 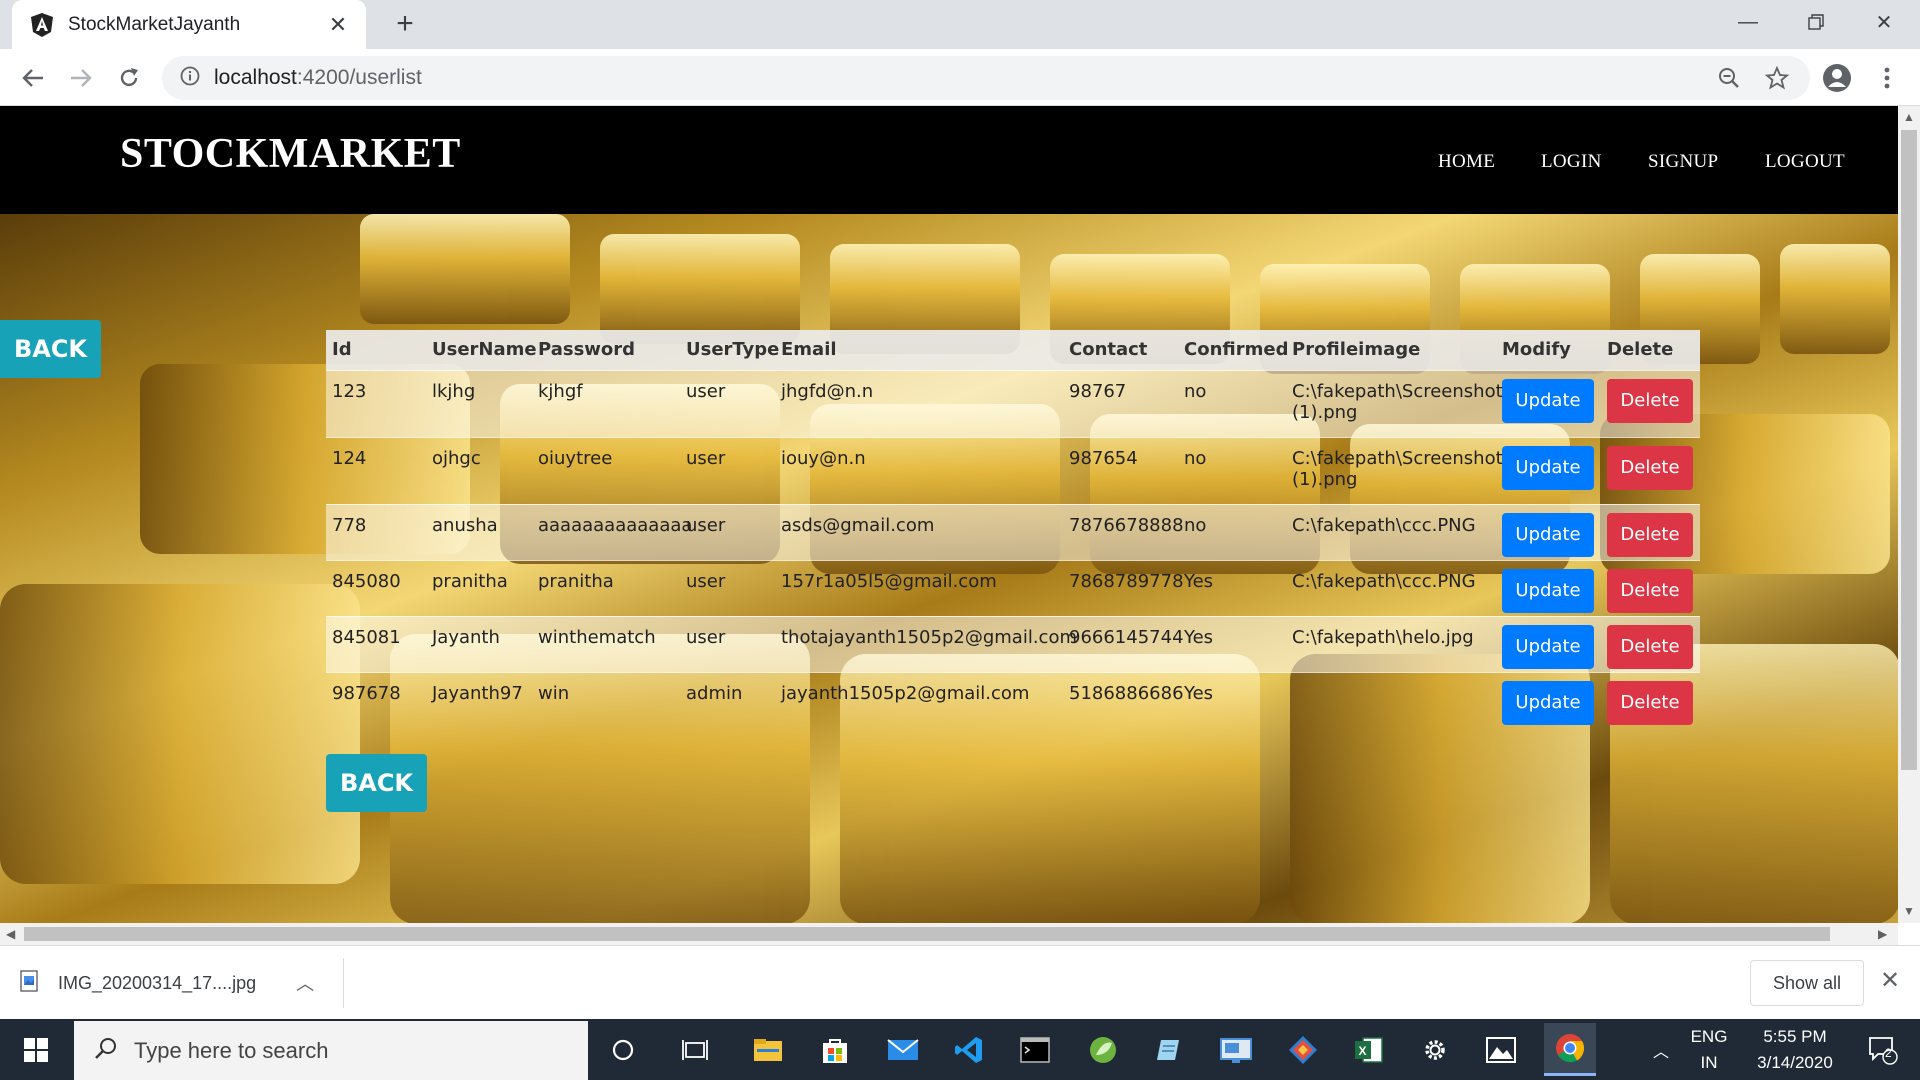 I want to click on cell-email: asds@gmail.com, so click(x=858, y=525).